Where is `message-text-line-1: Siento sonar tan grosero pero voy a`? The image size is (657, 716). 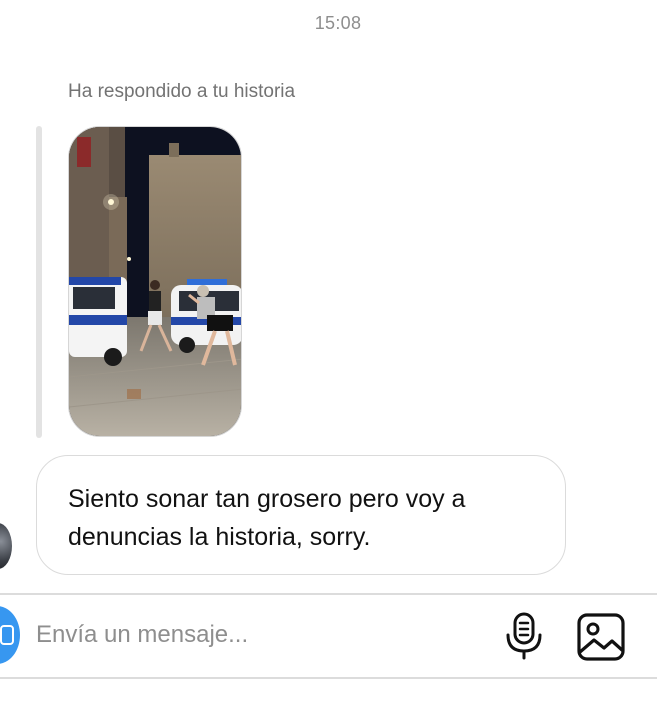 message-text-line-1: Siento sonar tan grosero pero voy a is located at coordinates (267, 499).